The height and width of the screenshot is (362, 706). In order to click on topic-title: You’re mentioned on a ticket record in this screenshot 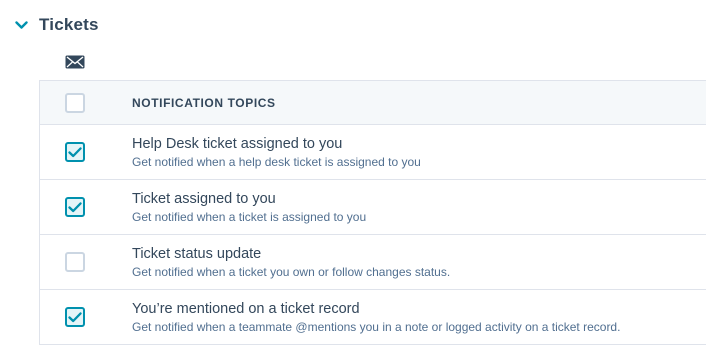, I will do `click(246, 308)`.